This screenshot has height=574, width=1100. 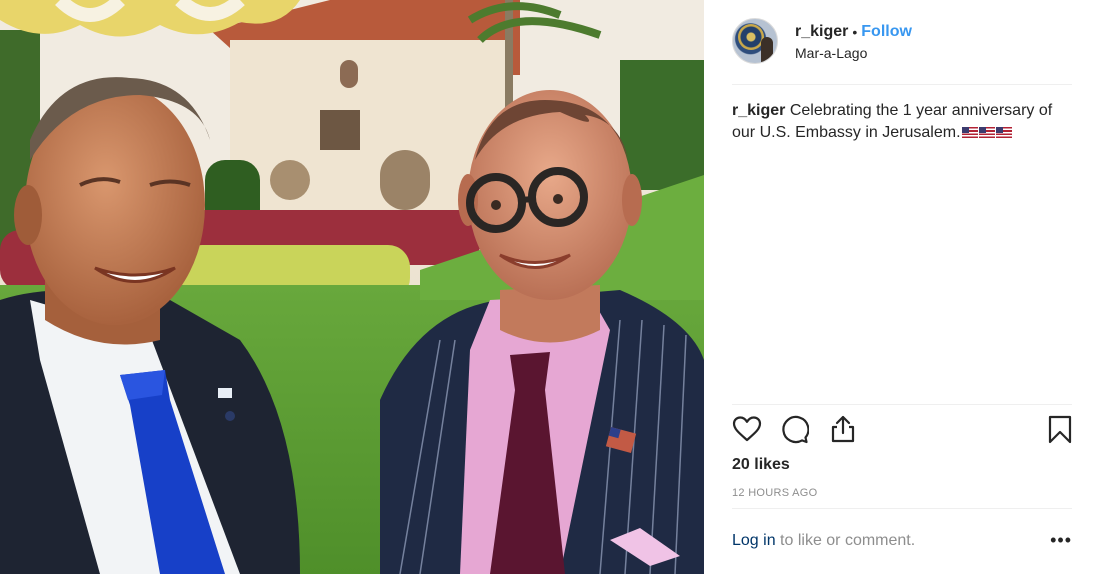 I want to click on like-button, so click(x=747, y=429).